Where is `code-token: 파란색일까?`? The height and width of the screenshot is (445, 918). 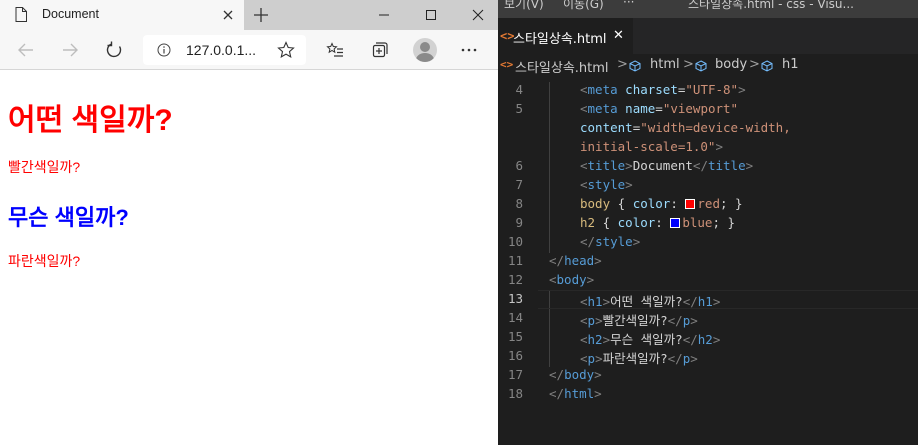 code-token: 파란색일까? is located at coordinates (635, 358).